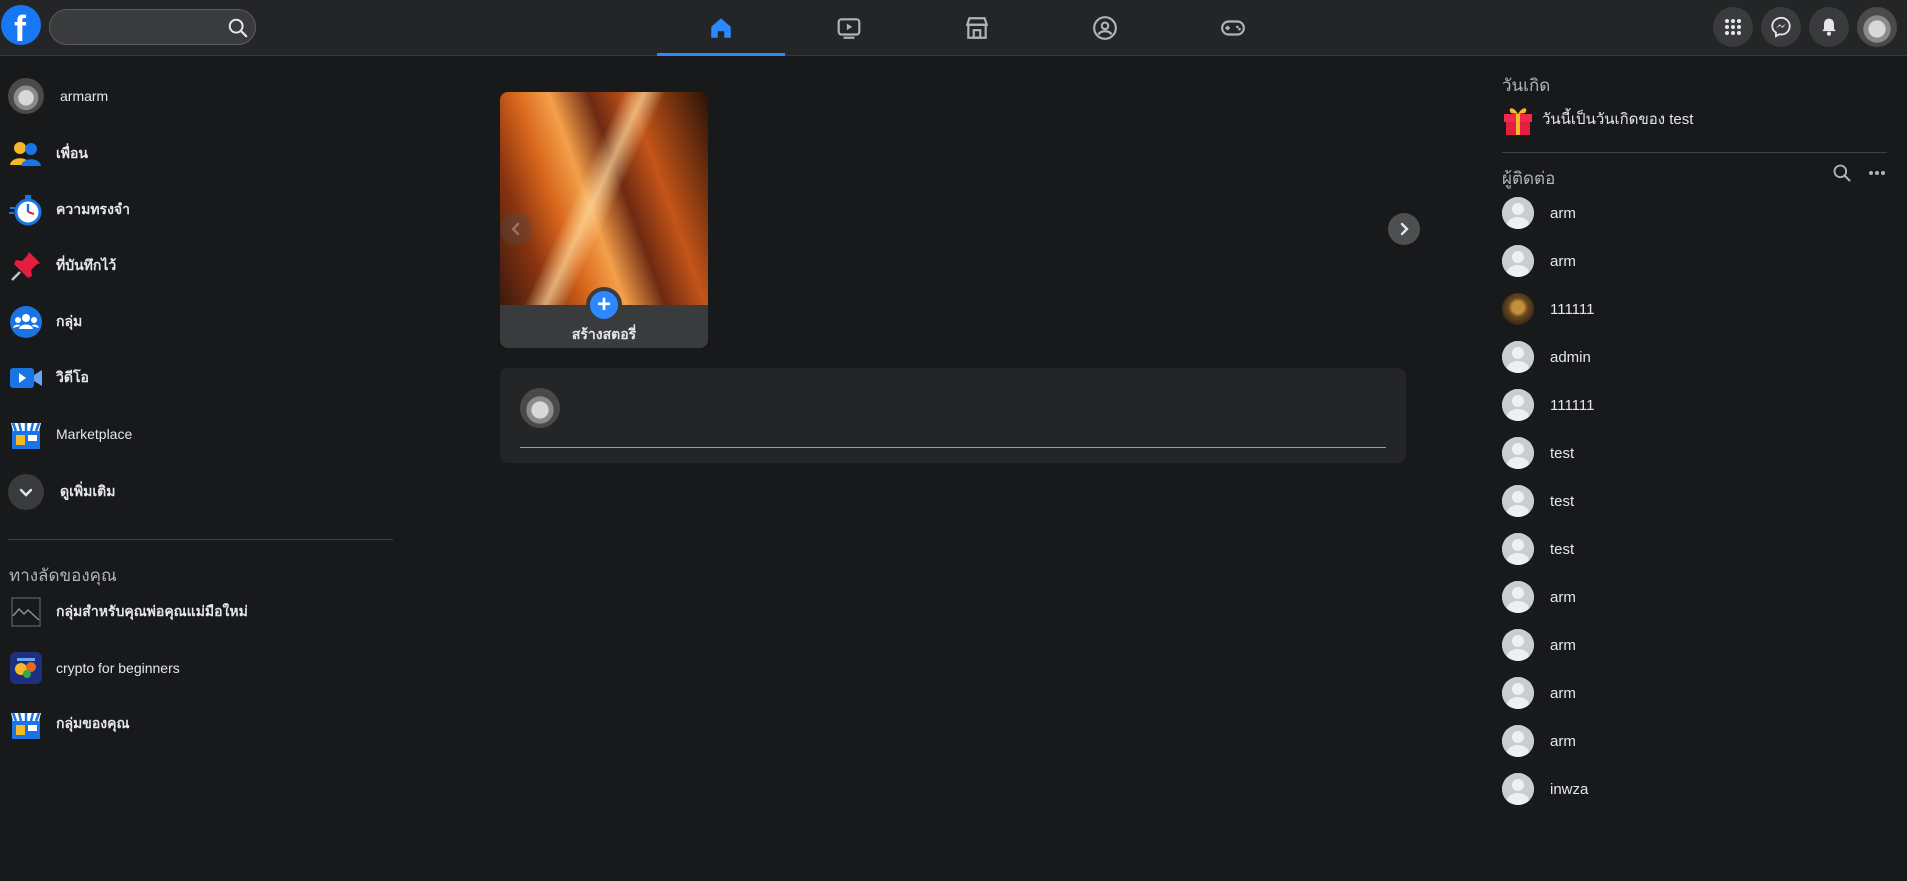  What do you see at coordinates (84, 96) in the screenshot?
I see `profile-name: armarm` at bounding box center [84, 96].